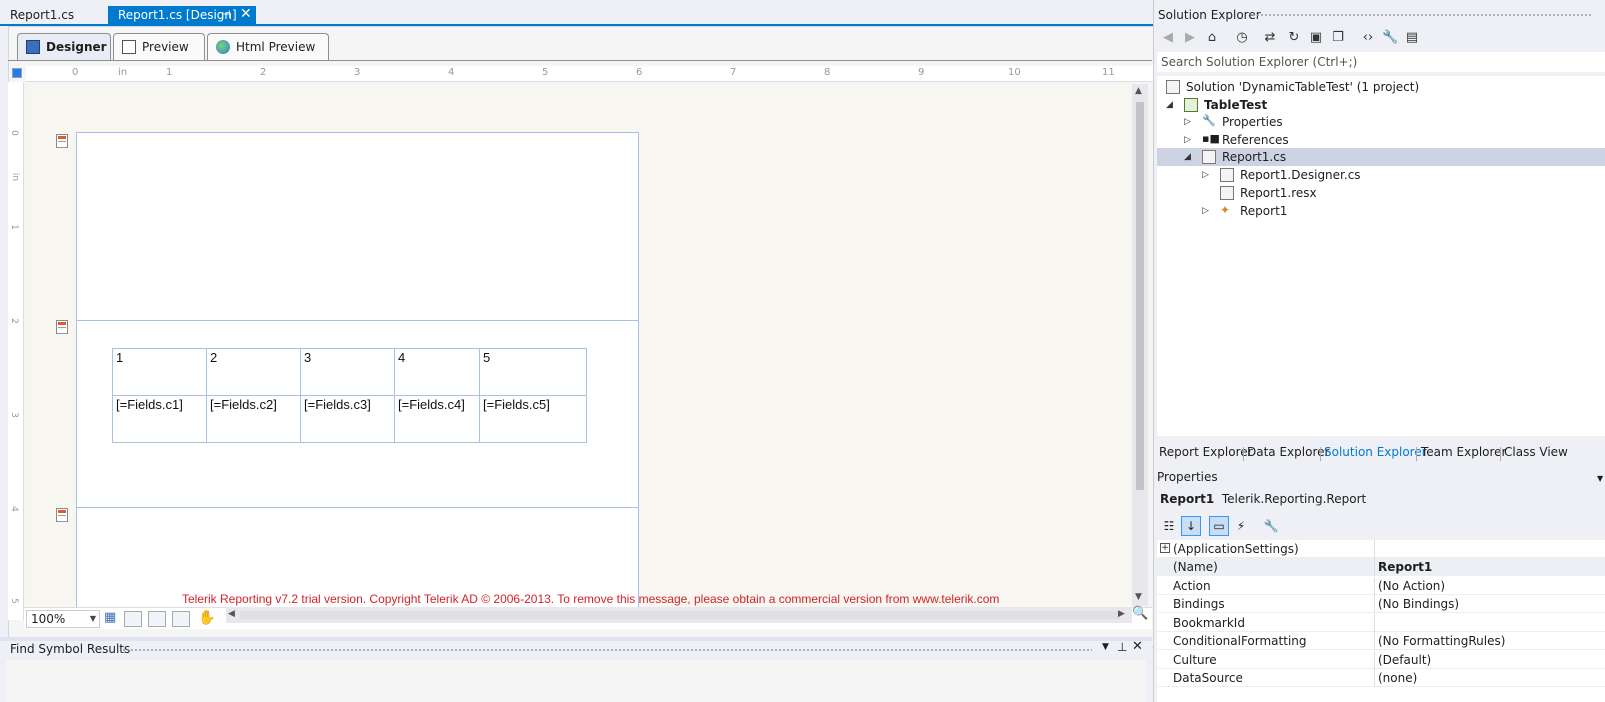  I want to click on back-icon: ◀, so click(1168, 38).